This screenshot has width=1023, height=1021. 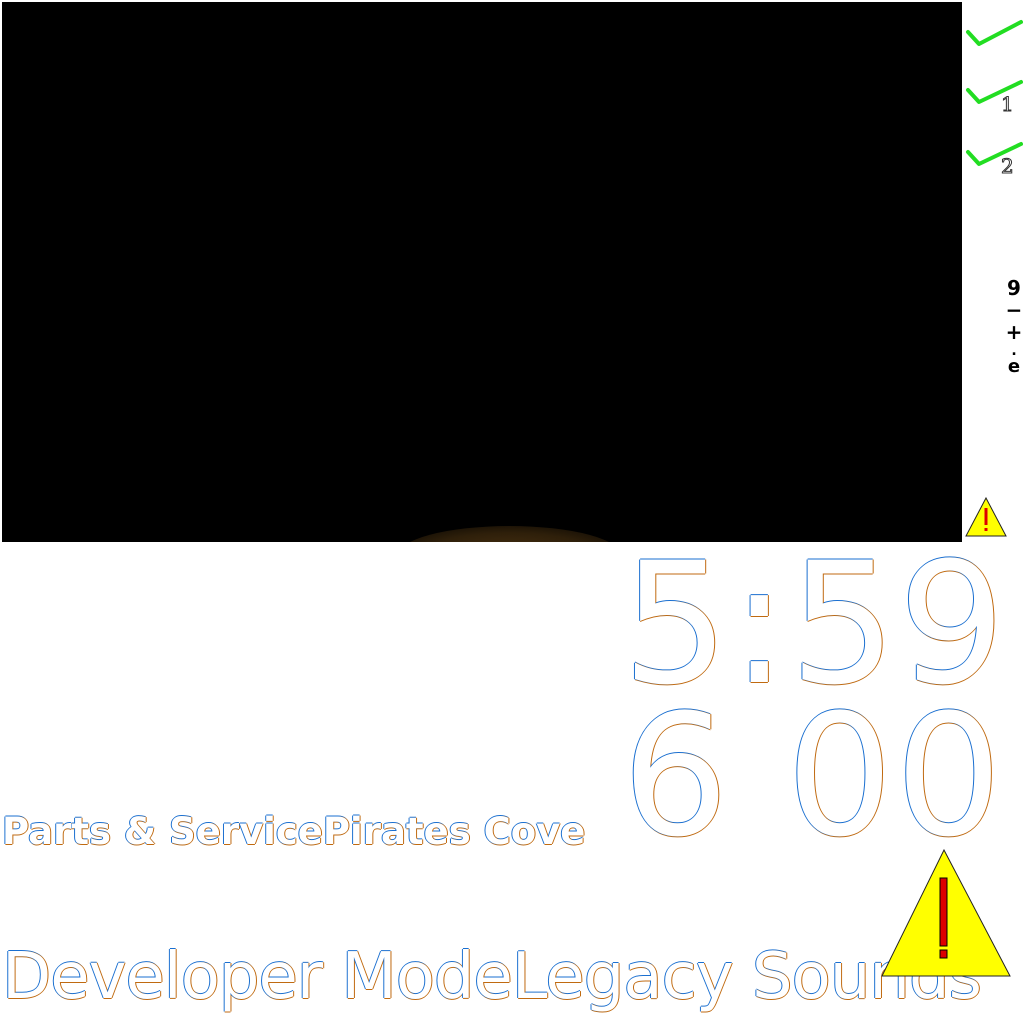 I want to click on mini-char: e, so click(x=1014, y=366).